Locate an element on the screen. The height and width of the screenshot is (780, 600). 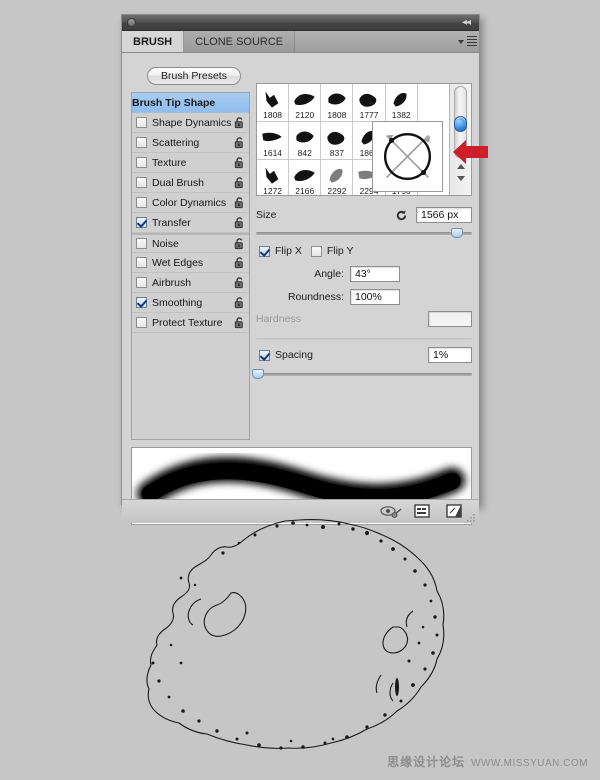
roundness-value: 100% is located at coordinates (368, 297).